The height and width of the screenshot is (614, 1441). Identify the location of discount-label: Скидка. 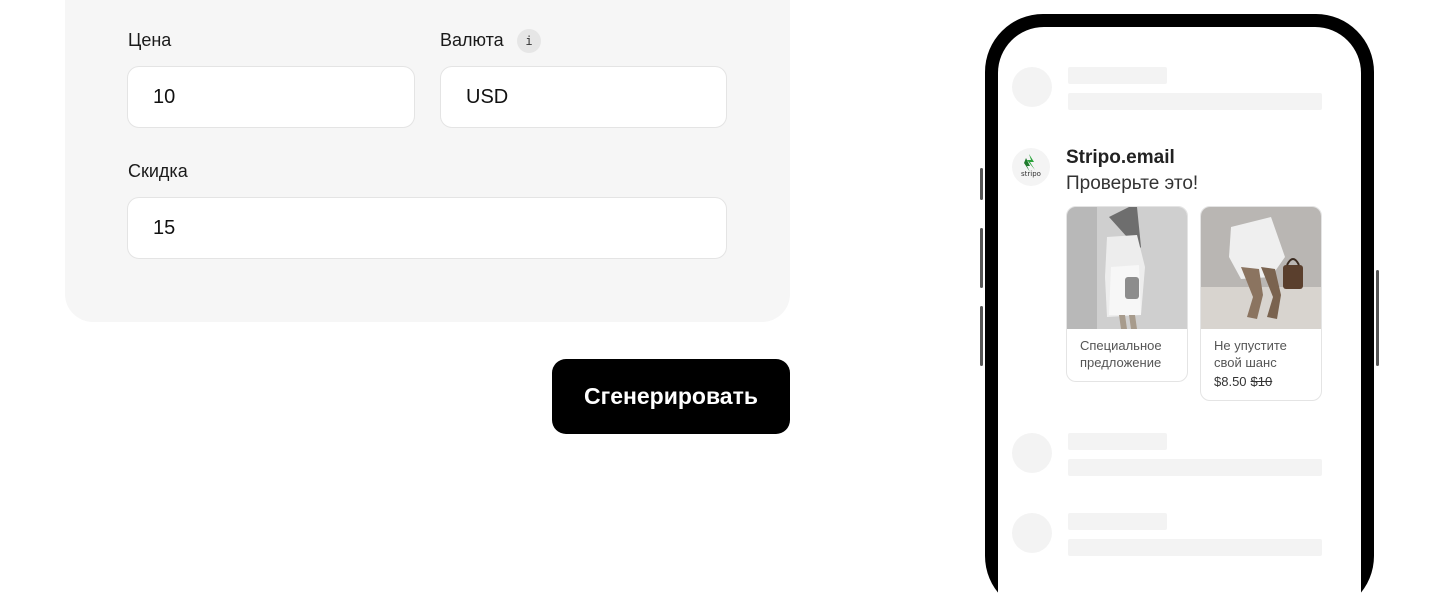
(158, 171).